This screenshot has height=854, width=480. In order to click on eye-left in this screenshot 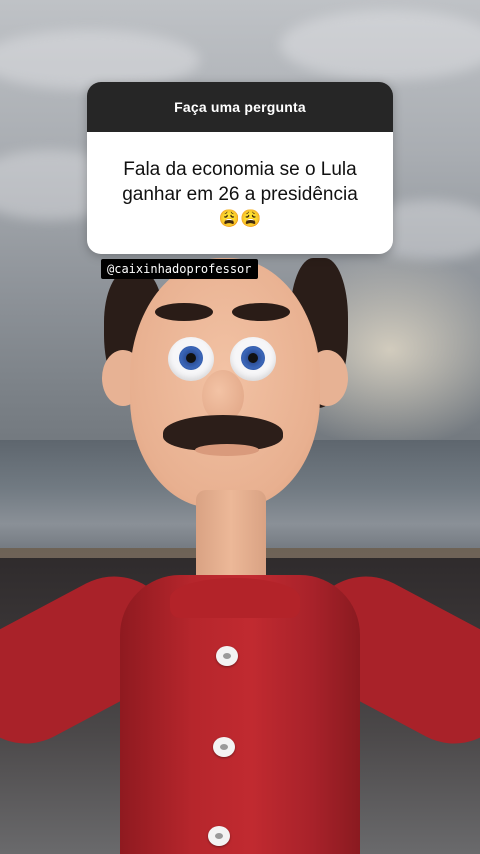, I will do `click(191, 359)`.